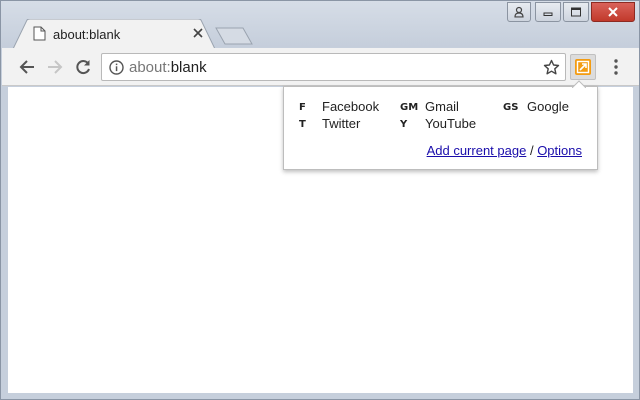 The width and height of the screenshot is (640, 400). Describe the element at coordinates (350, 106) in the screenshot. I see `shortcut-facebook: Facebook` at that location.